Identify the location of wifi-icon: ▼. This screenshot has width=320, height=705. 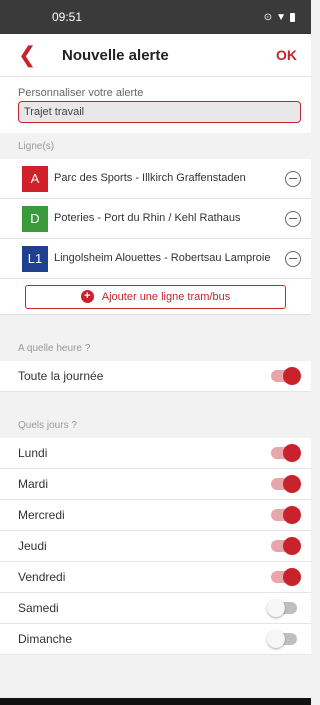
(281, 17).